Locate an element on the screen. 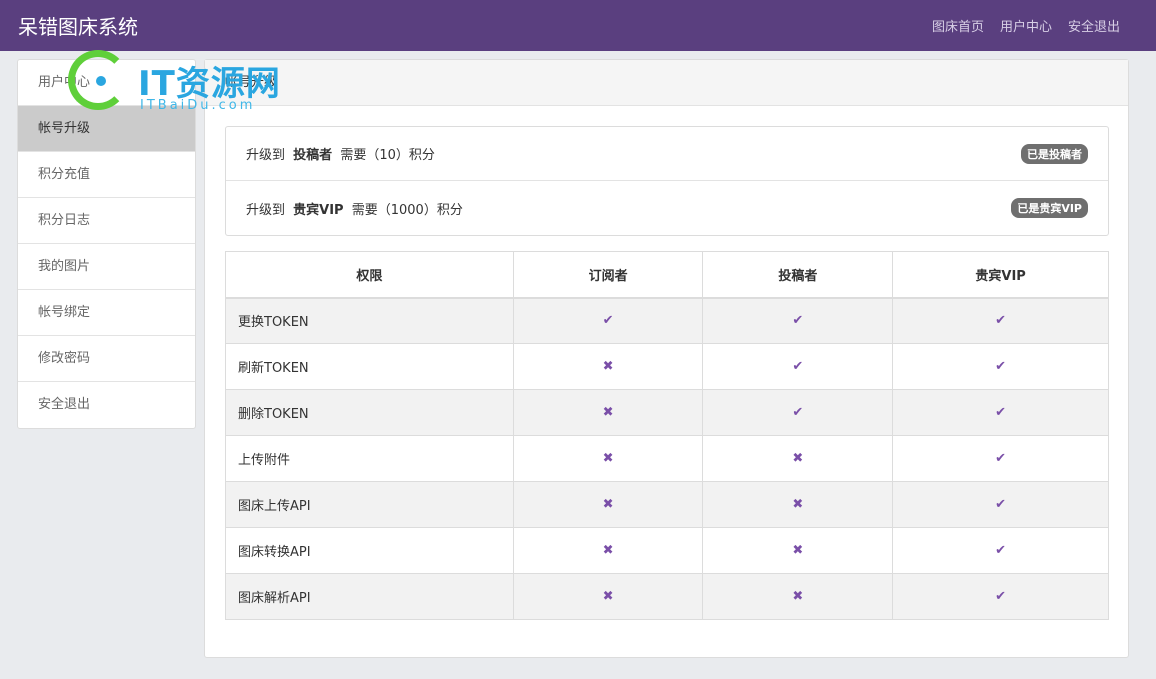  table-row: 图床转换API ✖ ✖ ✔ is located at coordinates (667, 550).